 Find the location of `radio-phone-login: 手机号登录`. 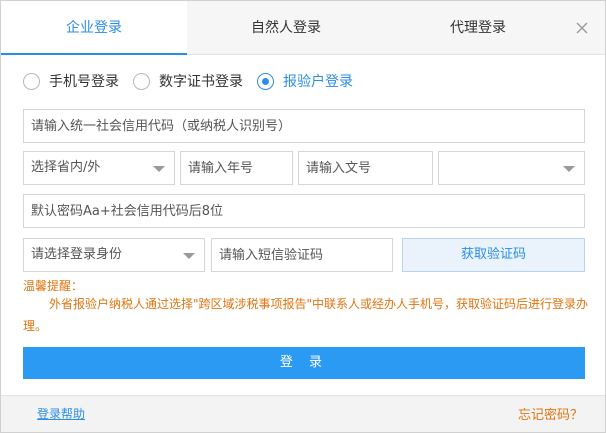

radio-phone-login: 手机号登录 is located at coordinates (78, 82).